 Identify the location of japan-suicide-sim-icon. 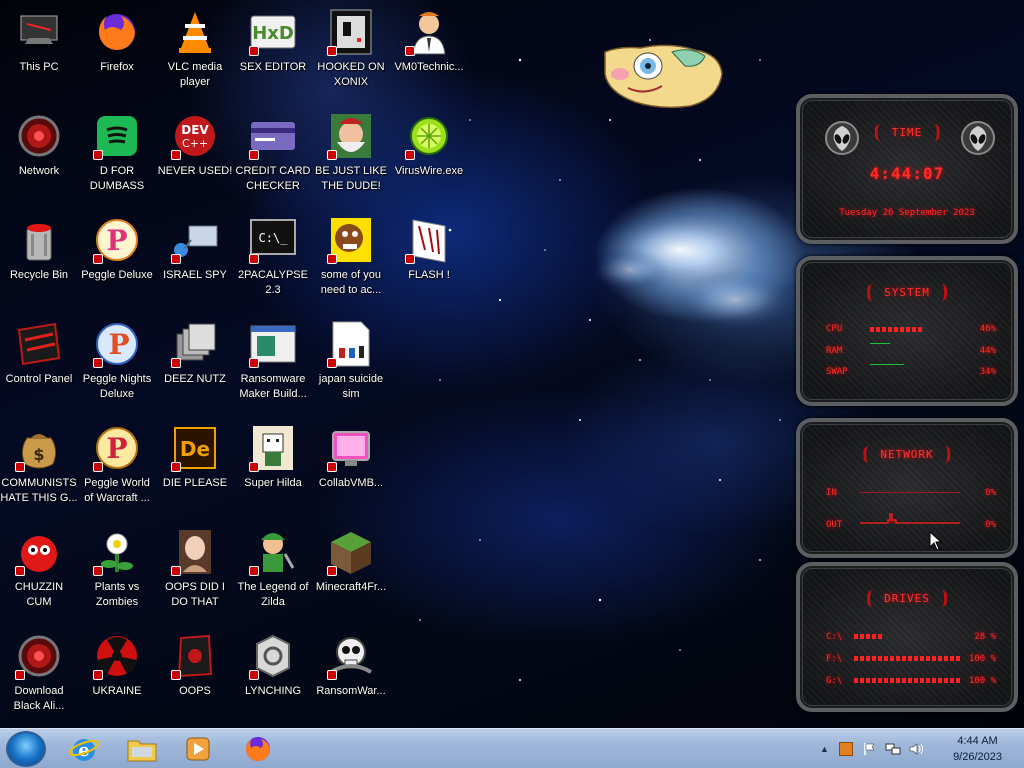
(351, 344).